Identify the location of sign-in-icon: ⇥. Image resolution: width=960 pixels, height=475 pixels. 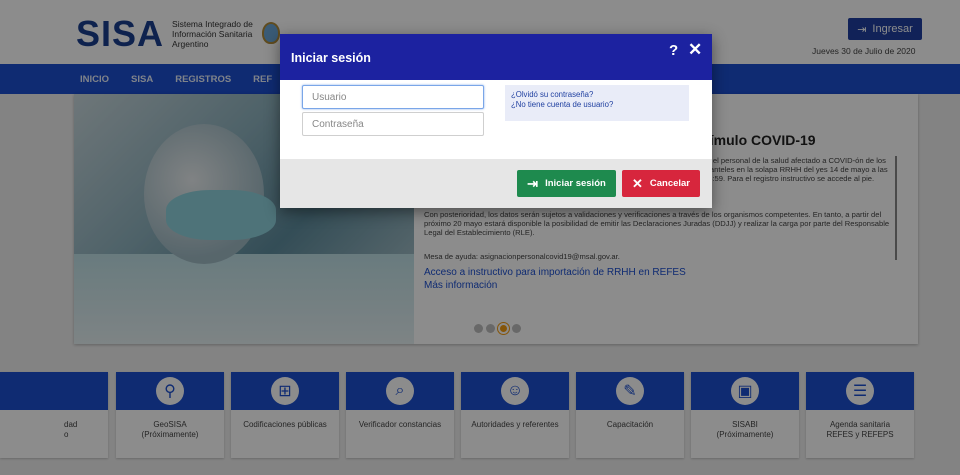
(533, 183).